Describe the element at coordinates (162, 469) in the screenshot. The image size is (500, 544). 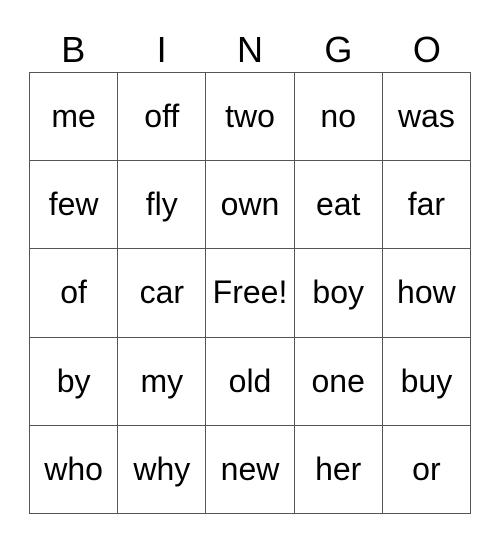
I see `bingo-cell: why` at that location.